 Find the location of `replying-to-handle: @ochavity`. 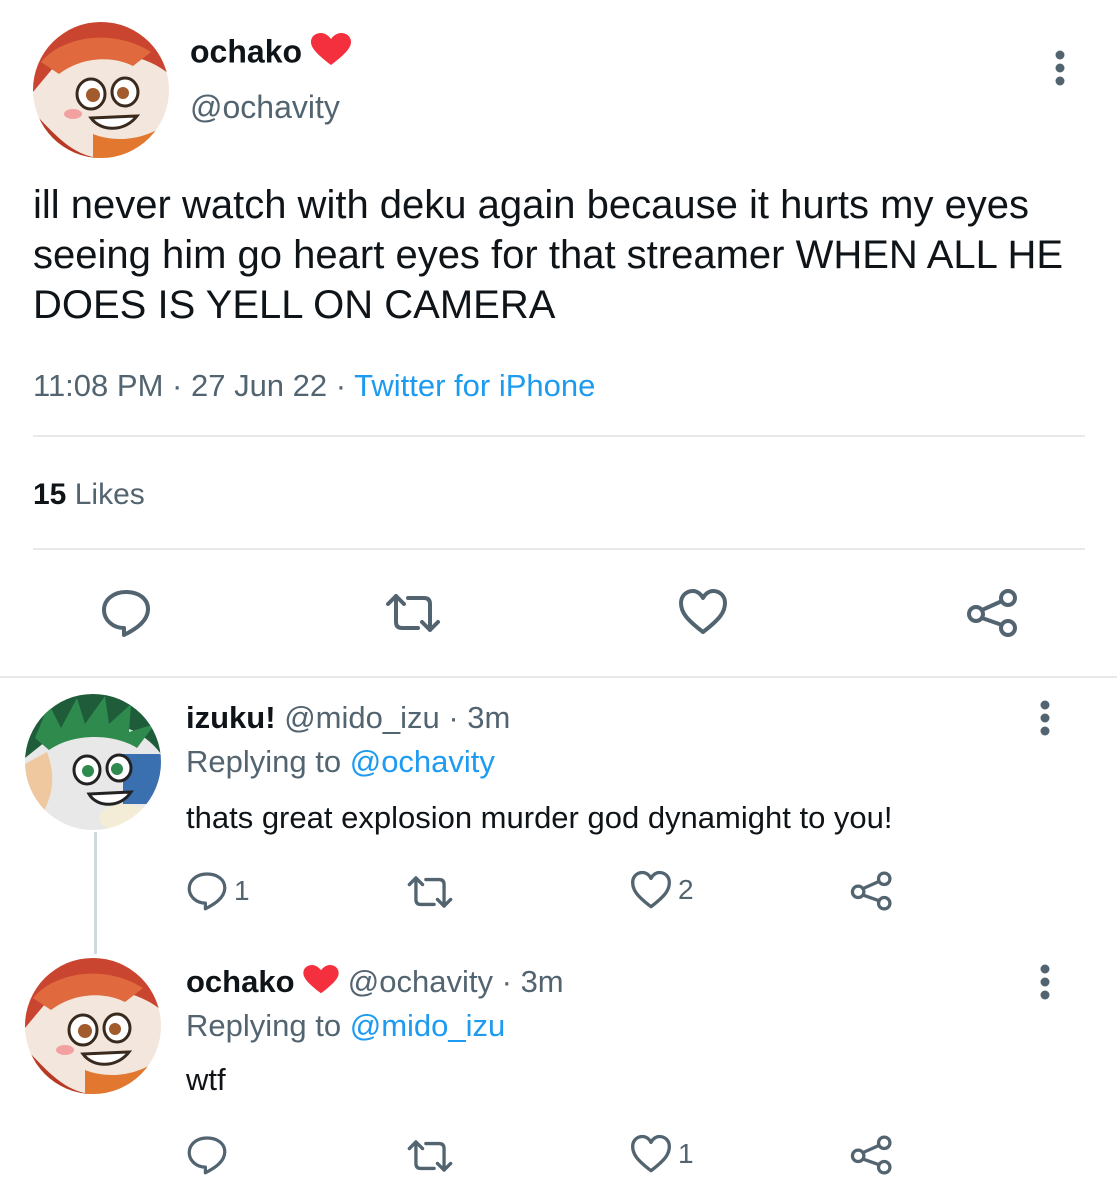

replying-to-handle: @ochavity is located at coordinates (422, 761).